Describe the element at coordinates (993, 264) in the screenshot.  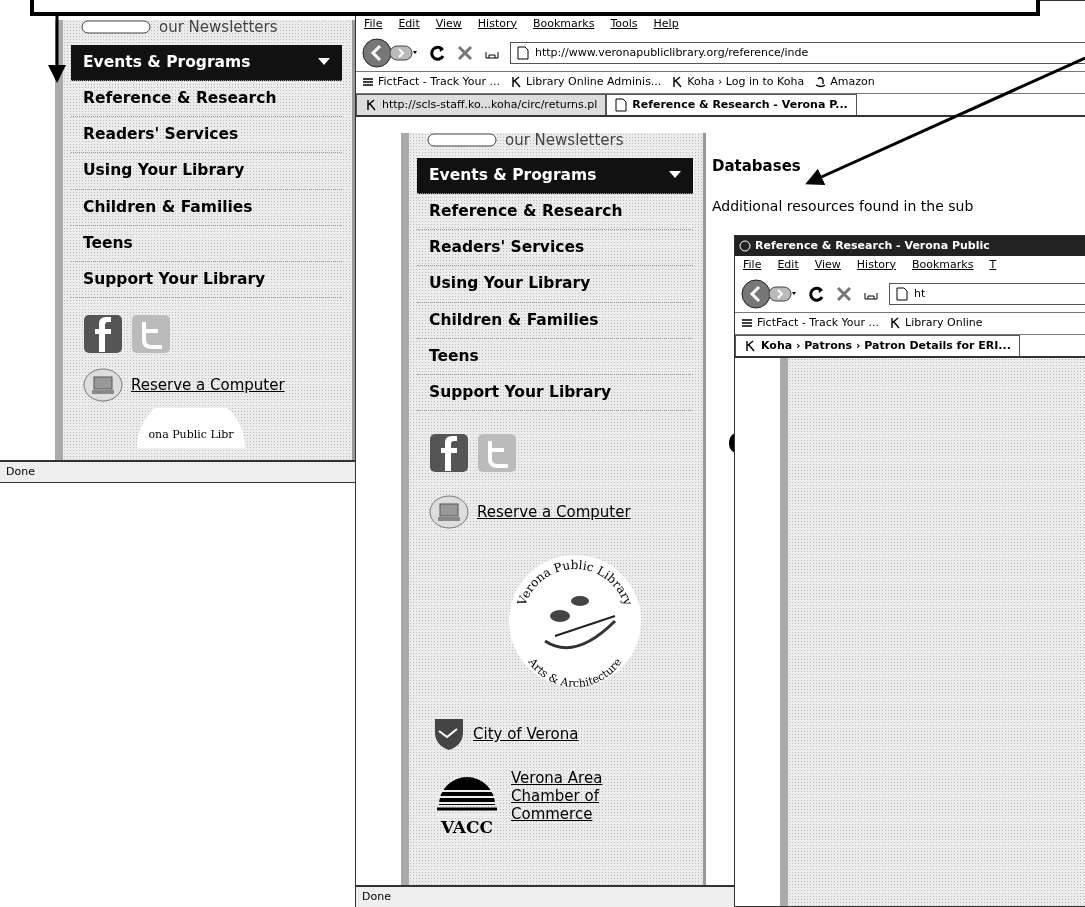
I see `menu-item: T` at that location.